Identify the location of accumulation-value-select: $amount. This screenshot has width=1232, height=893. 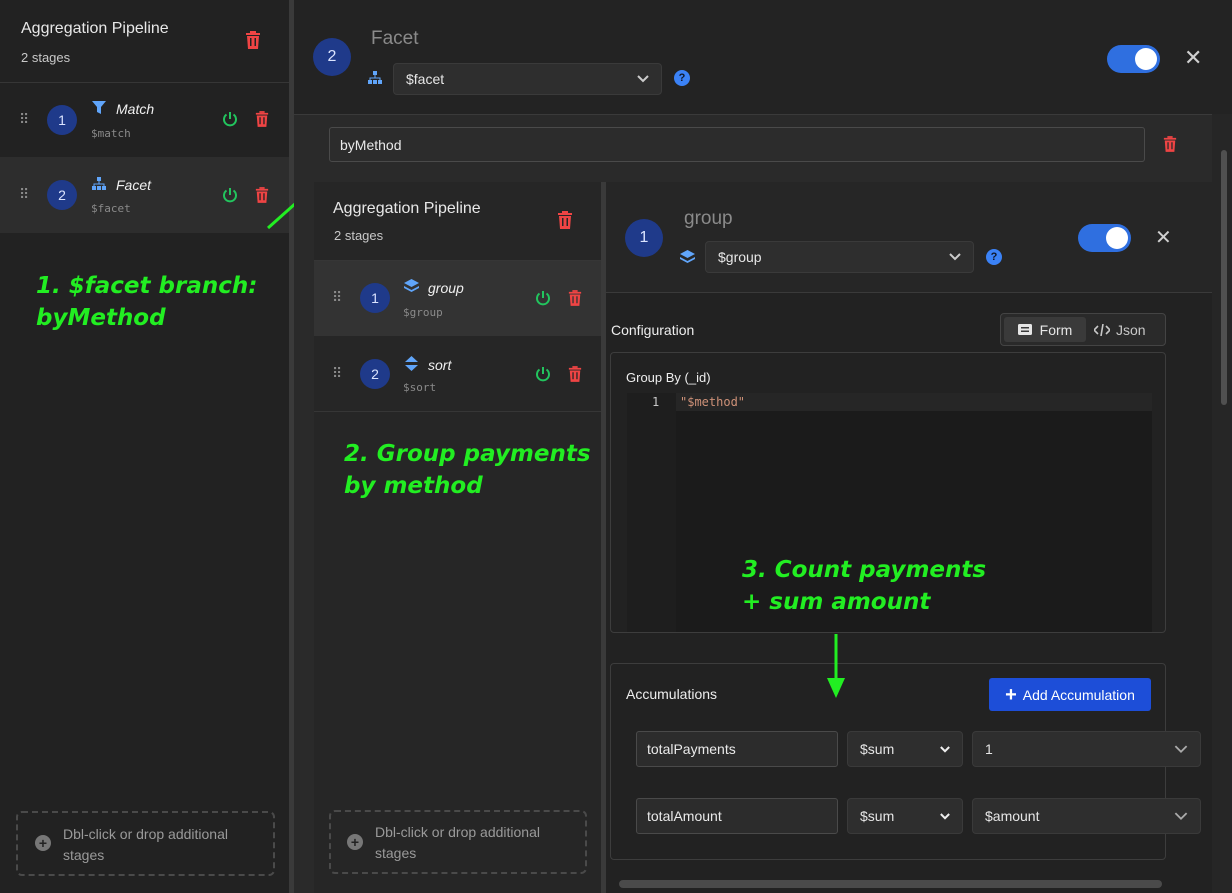
(1086, 816).